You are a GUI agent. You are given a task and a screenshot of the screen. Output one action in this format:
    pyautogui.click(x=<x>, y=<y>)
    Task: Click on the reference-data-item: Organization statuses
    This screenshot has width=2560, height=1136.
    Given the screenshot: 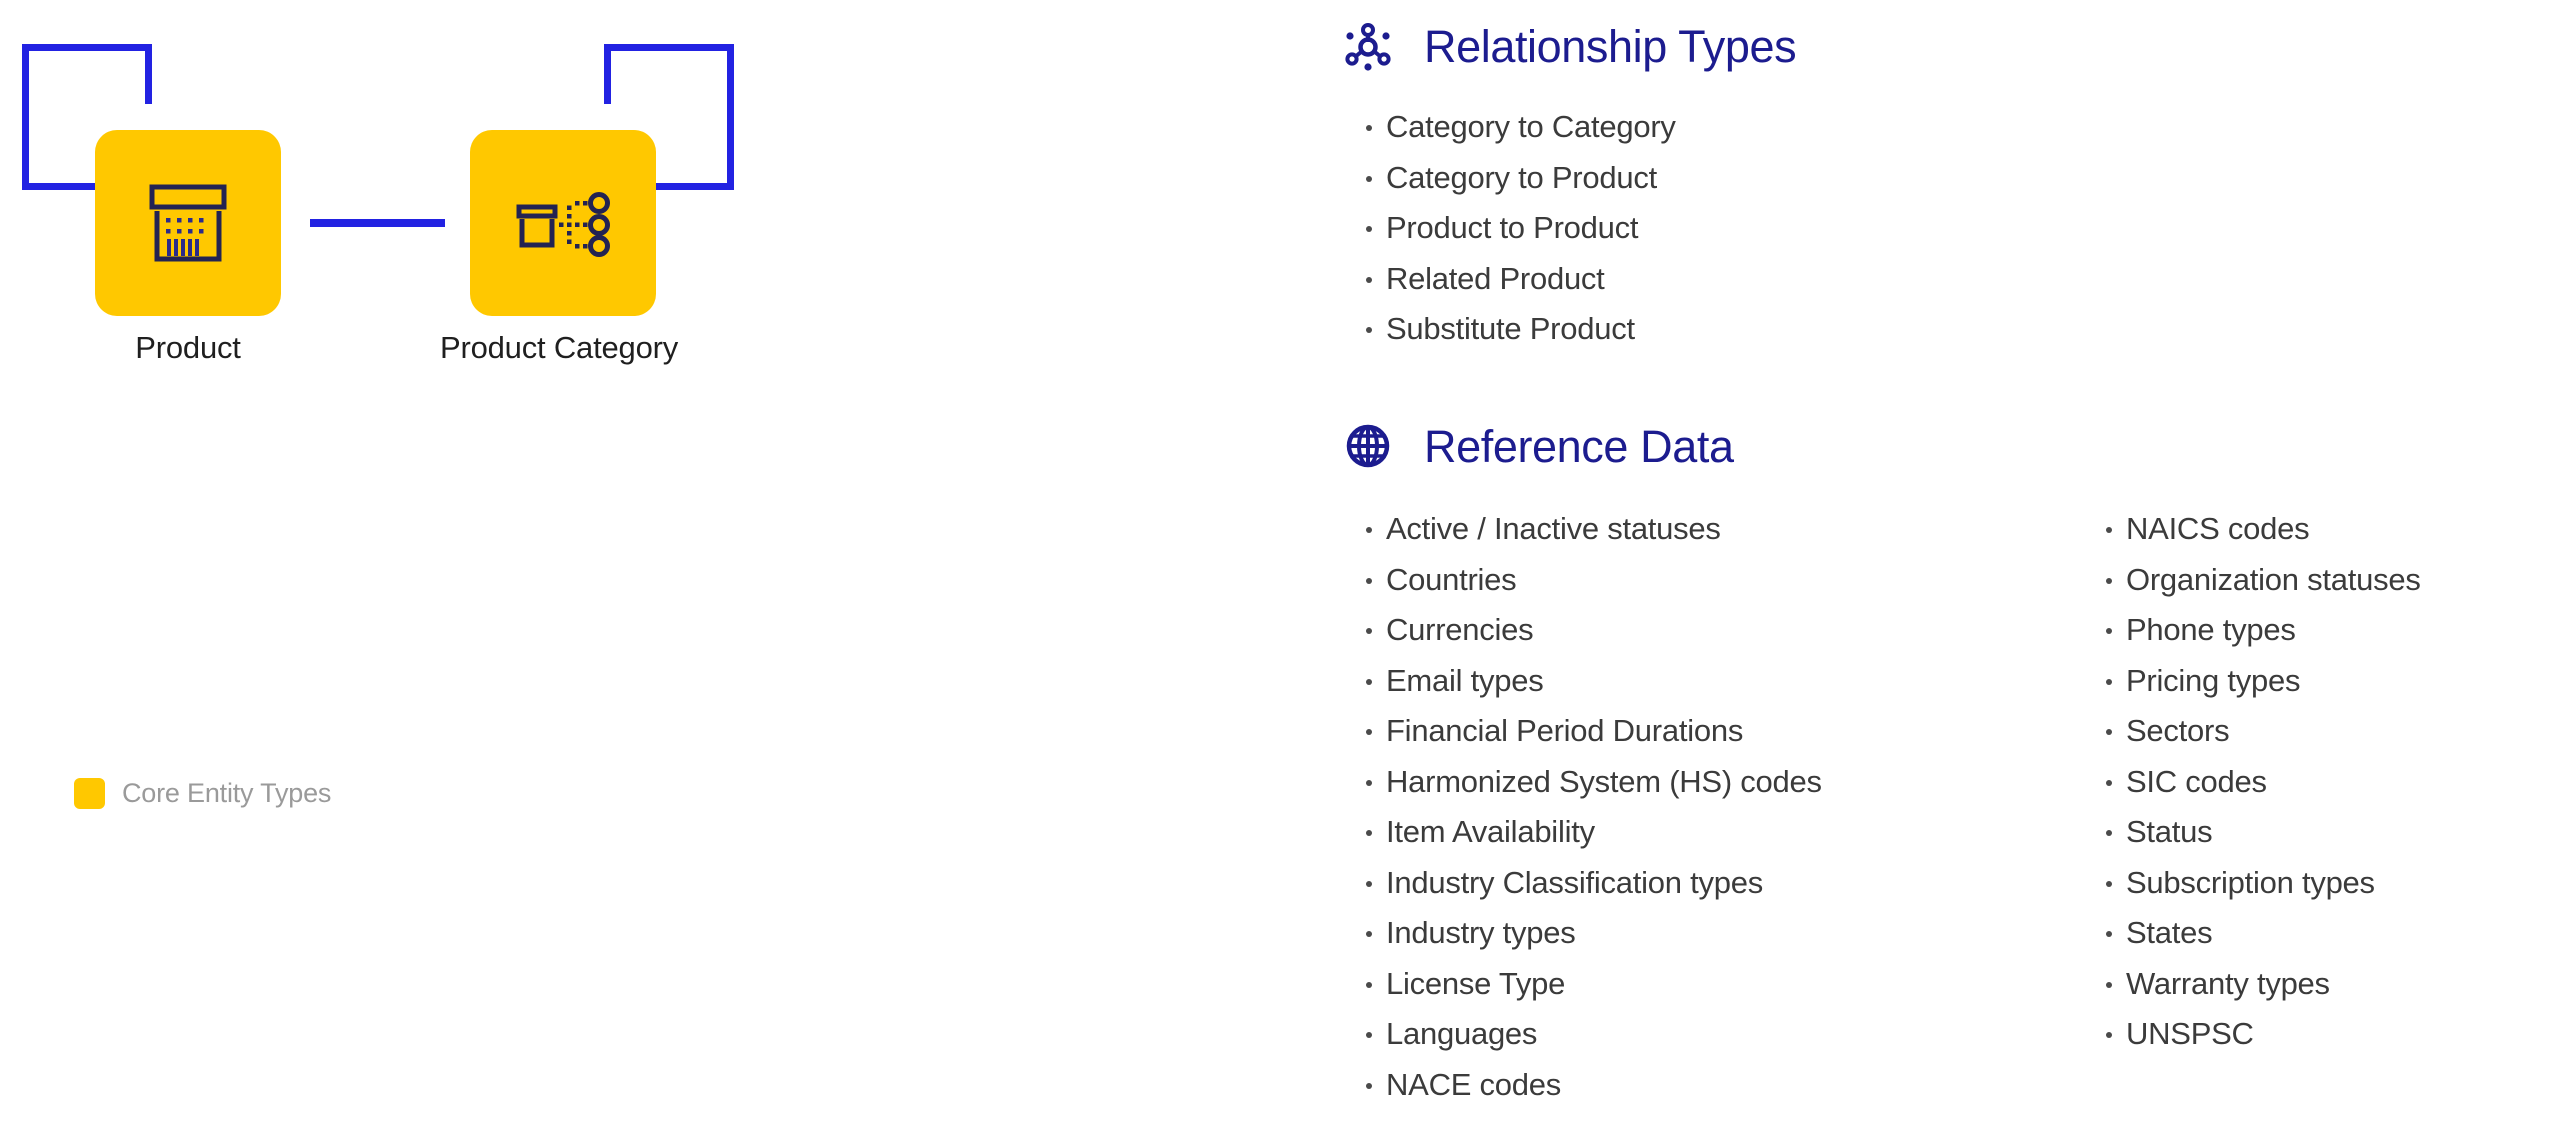 What is the action you would take?
    pyautogui.click(x=2315, y=580)
    